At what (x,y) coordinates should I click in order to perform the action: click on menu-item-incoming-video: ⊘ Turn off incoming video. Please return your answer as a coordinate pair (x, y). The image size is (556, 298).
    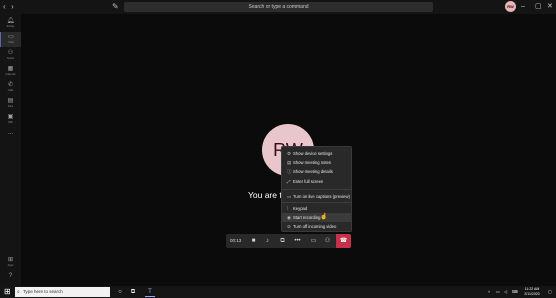
    Looking at the image, I should click on (316, 226).